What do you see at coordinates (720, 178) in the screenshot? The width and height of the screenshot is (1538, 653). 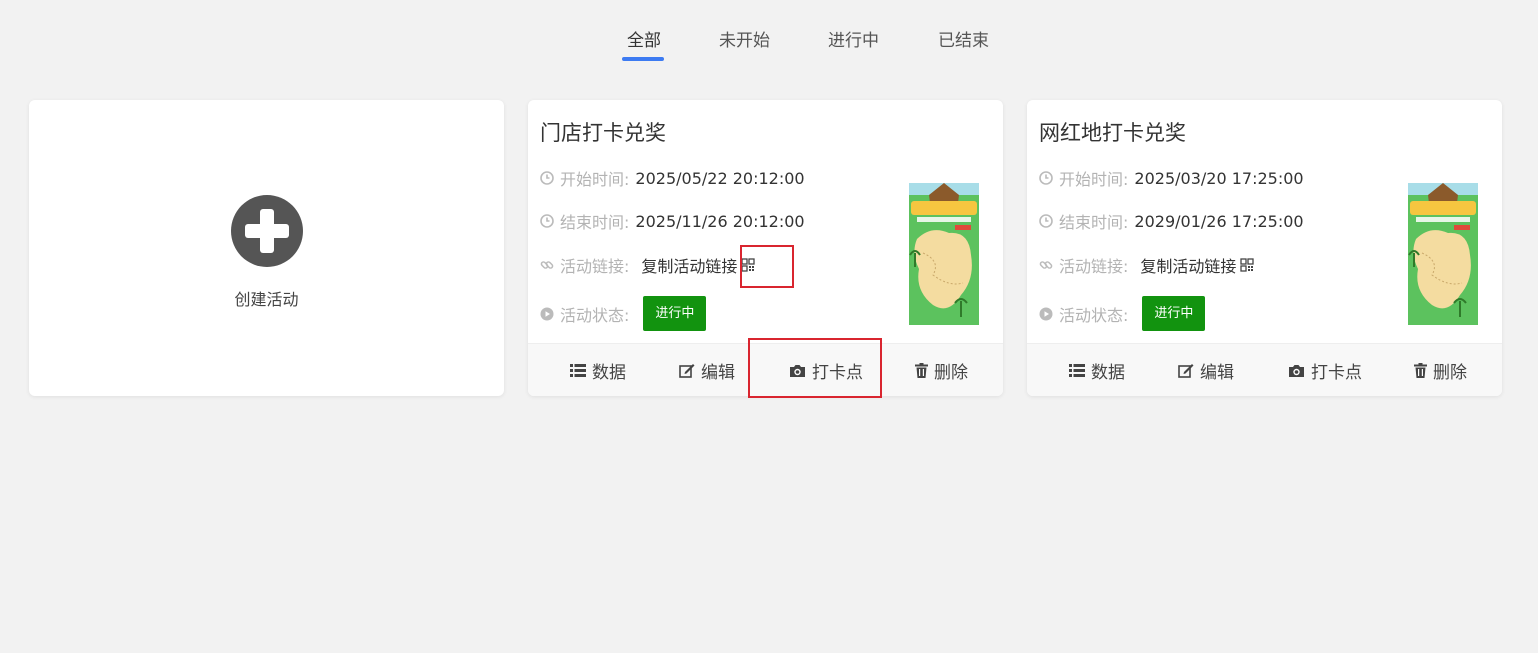 I see `start-time-value: 2025/05/22 20:12:00` at bounding box center [720, 178].